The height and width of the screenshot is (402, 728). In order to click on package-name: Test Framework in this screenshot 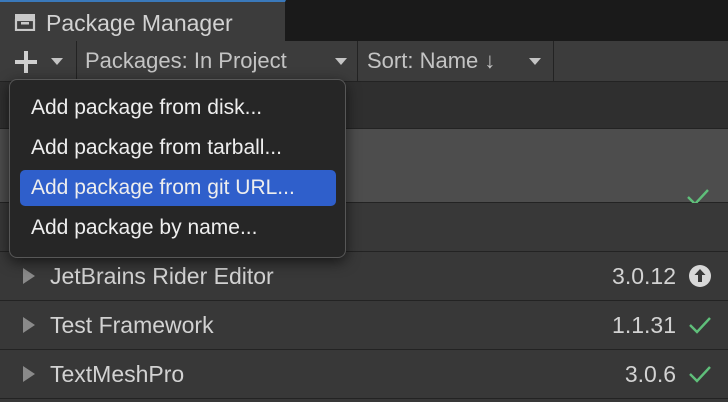, I will do `click(132, 325)`.